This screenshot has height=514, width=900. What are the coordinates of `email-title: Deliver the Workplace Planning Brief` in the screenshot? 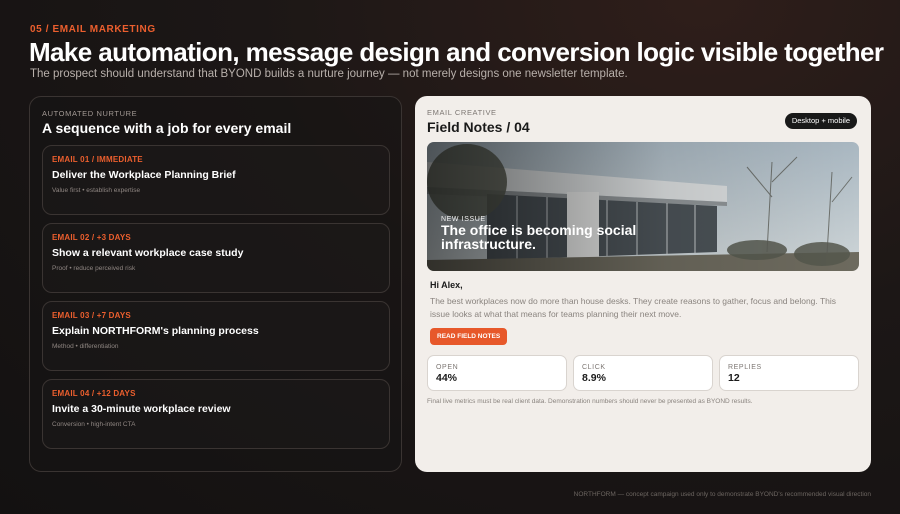 It's located at (144, 175).